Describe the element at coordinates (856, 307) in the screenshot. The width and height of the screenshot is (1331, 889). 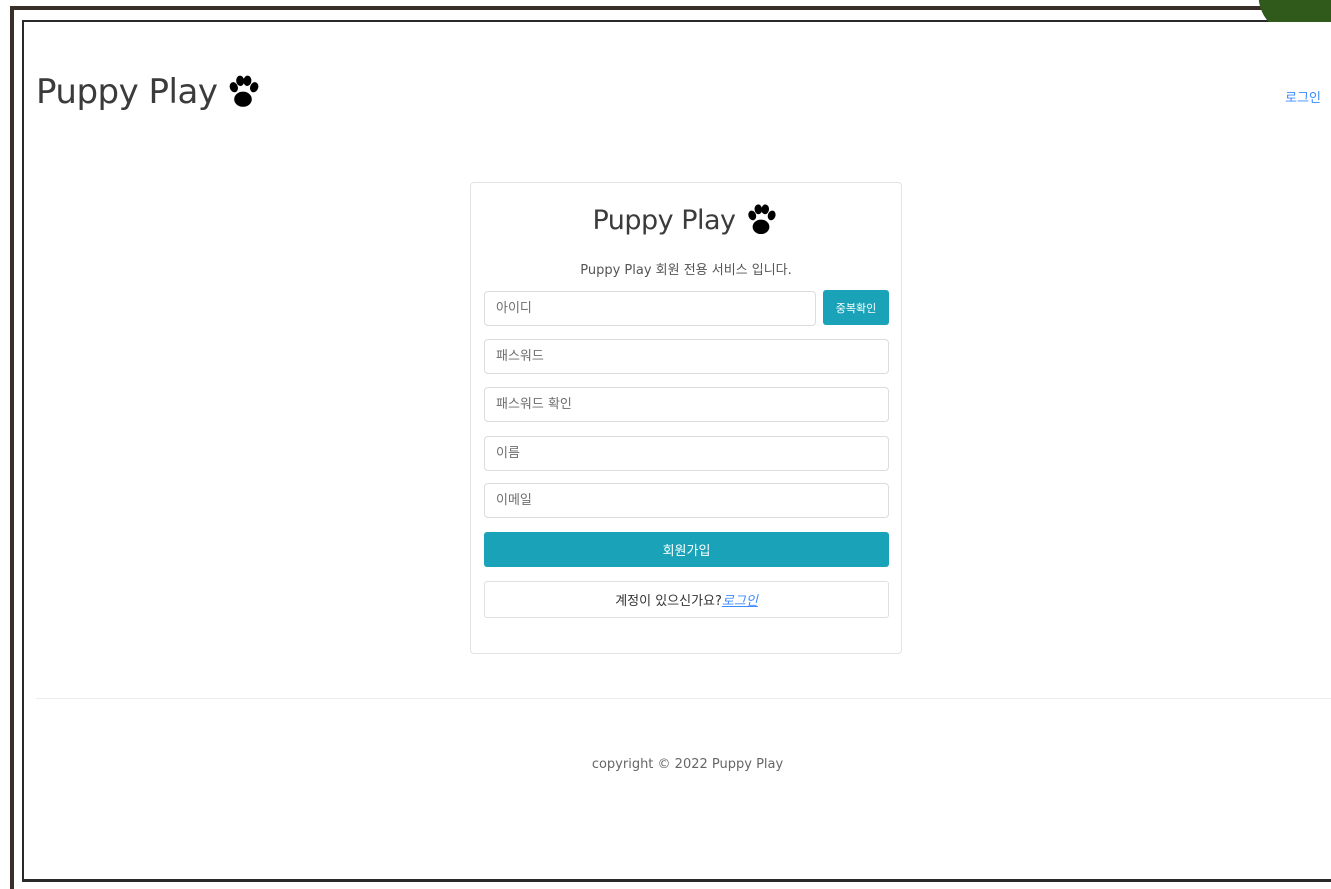
I see `duplicate-check-button: 중복확인` at that location.